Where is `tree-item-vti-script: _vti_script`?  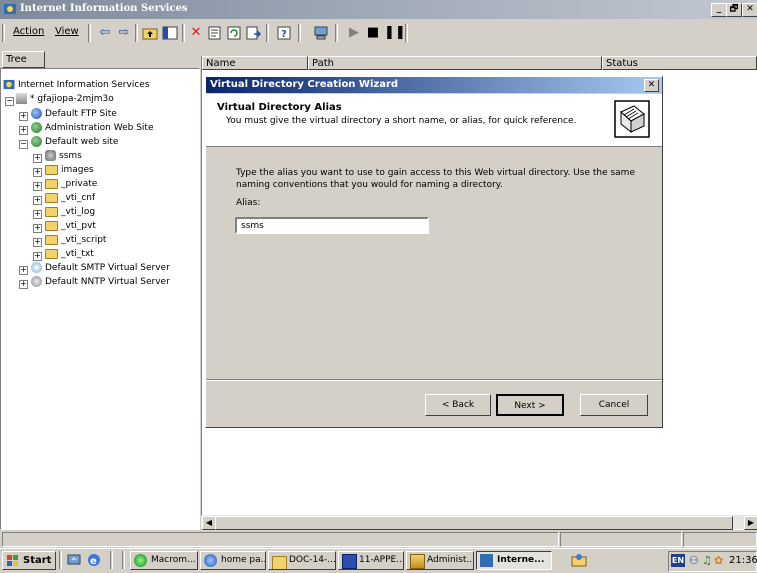 tree-item-vti-script: _vti_script is located at coordinates (75, 240).